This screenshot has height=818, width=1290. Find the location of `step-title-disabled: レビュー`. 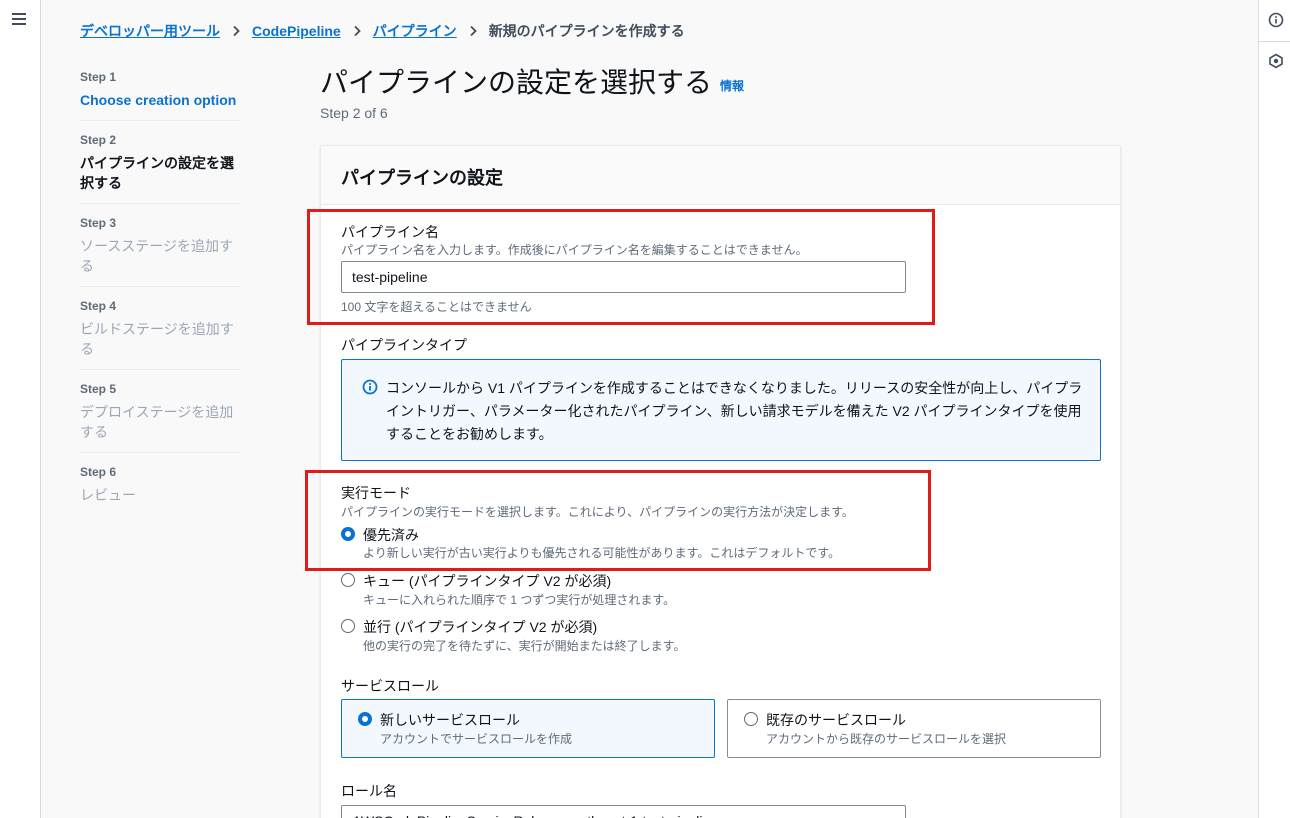

step-title-disabled: レビュー is located at coordinates (108, 495).